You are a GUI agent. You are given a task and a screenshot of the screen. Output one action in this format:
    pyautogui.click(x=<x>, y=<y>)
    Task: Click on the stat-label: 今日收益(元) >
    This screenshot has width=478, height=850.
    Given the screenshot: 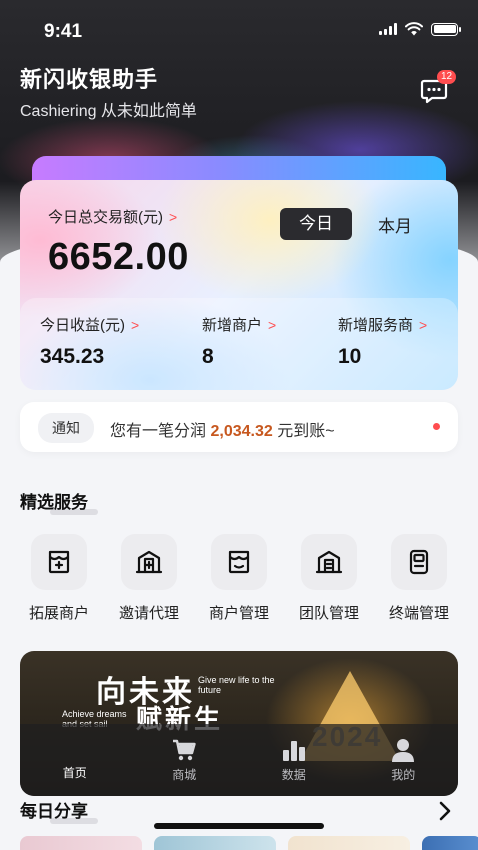 What is the action you would take?
    pyautogui.click(x=89, y=324)
    